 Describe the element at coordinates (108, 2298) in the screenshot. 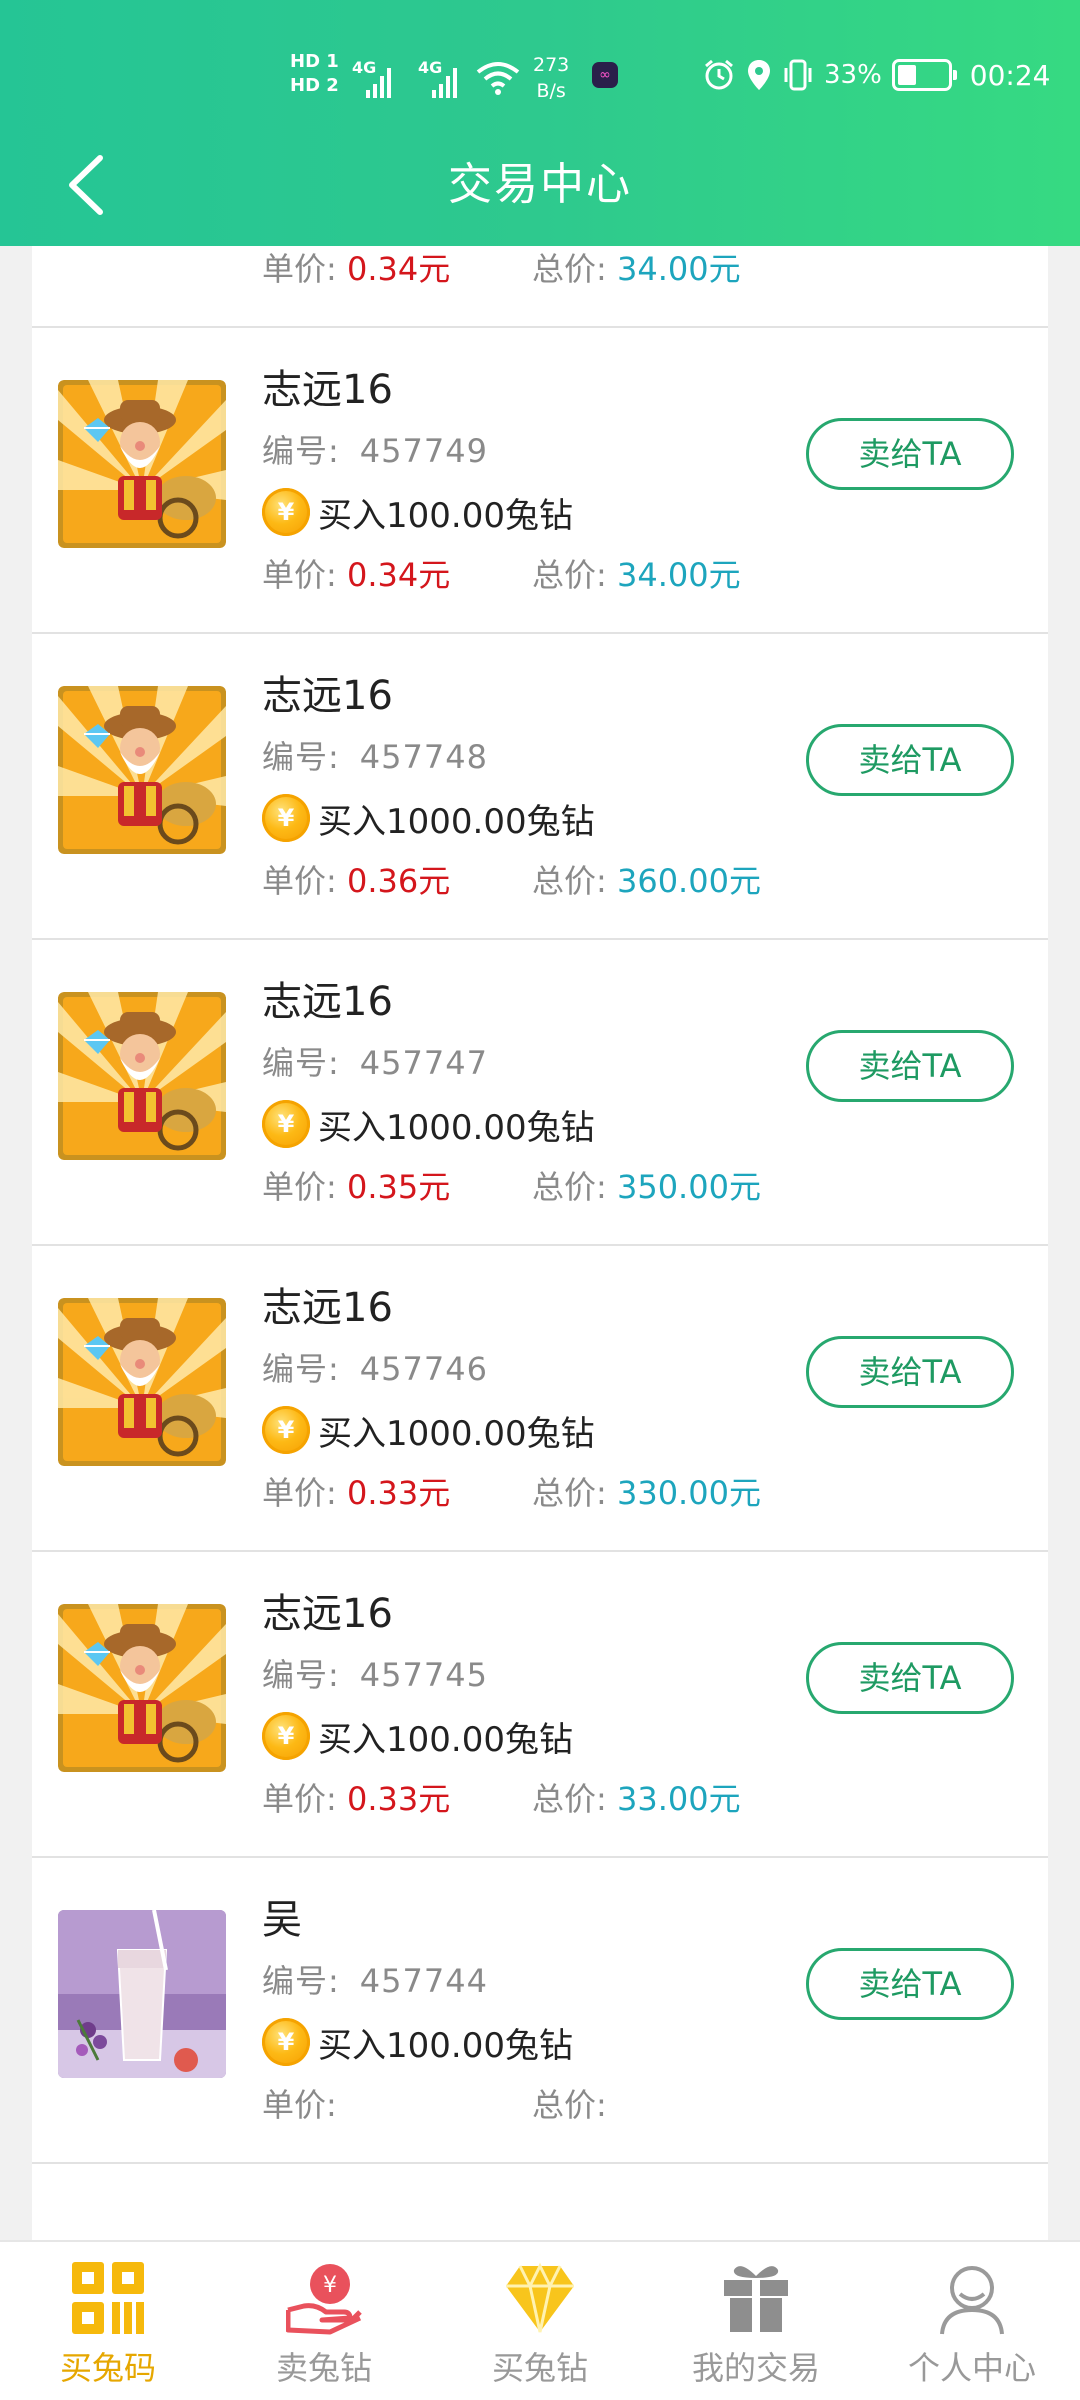

I see `qr-code-icon` at that location.